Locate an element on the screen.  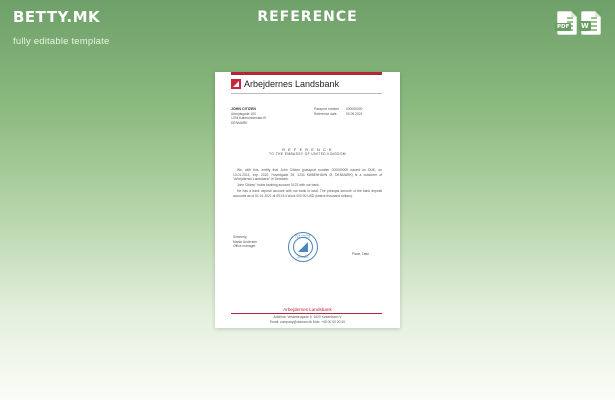
pdf-icon: PDF is located at coordinates (566, 23).